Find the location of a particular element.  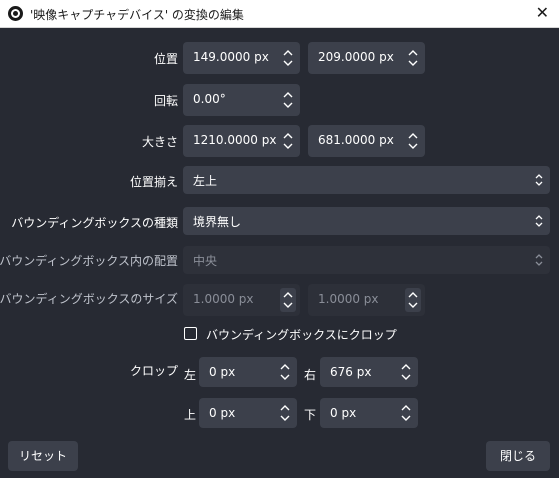

alignment-label: 位置揃え is located at coordinates (153, 182).